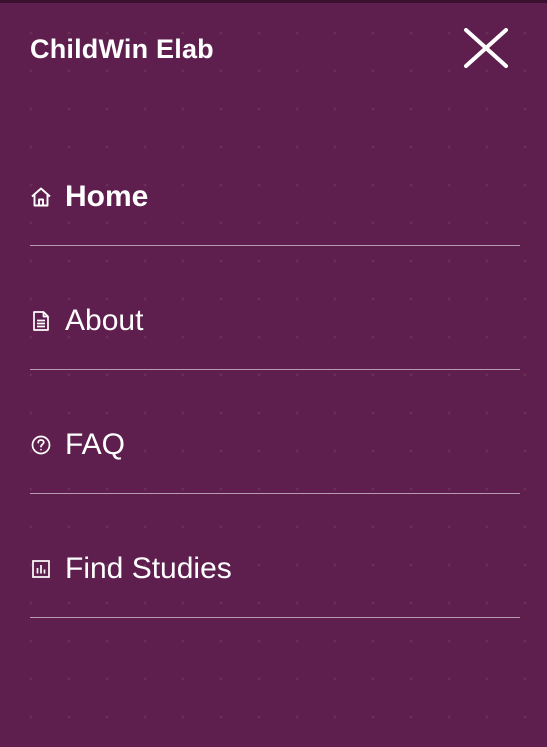 This screenshot has height=747, width=547. Describe the element at coordinates (275, 212) in the screenshot. I see `menu-item-home: Home` at that location.